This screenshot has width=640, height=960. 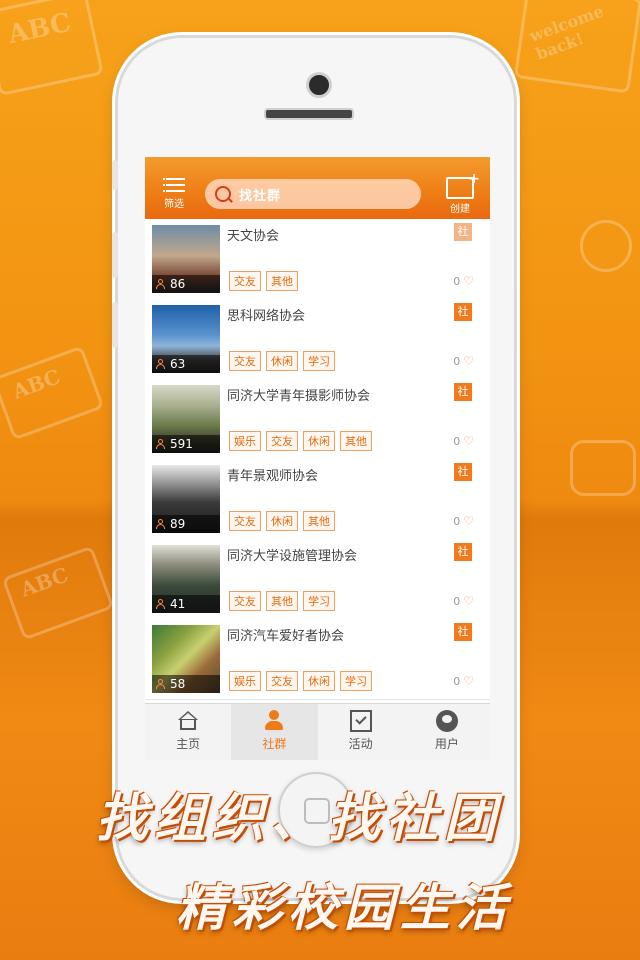 What do you see at coordinates (317, 339) in the screenshot?
I see `list-item: 63 思科网络协会 社 交友 休闲 学习 0 ♡` at bounding box center [317, 339].